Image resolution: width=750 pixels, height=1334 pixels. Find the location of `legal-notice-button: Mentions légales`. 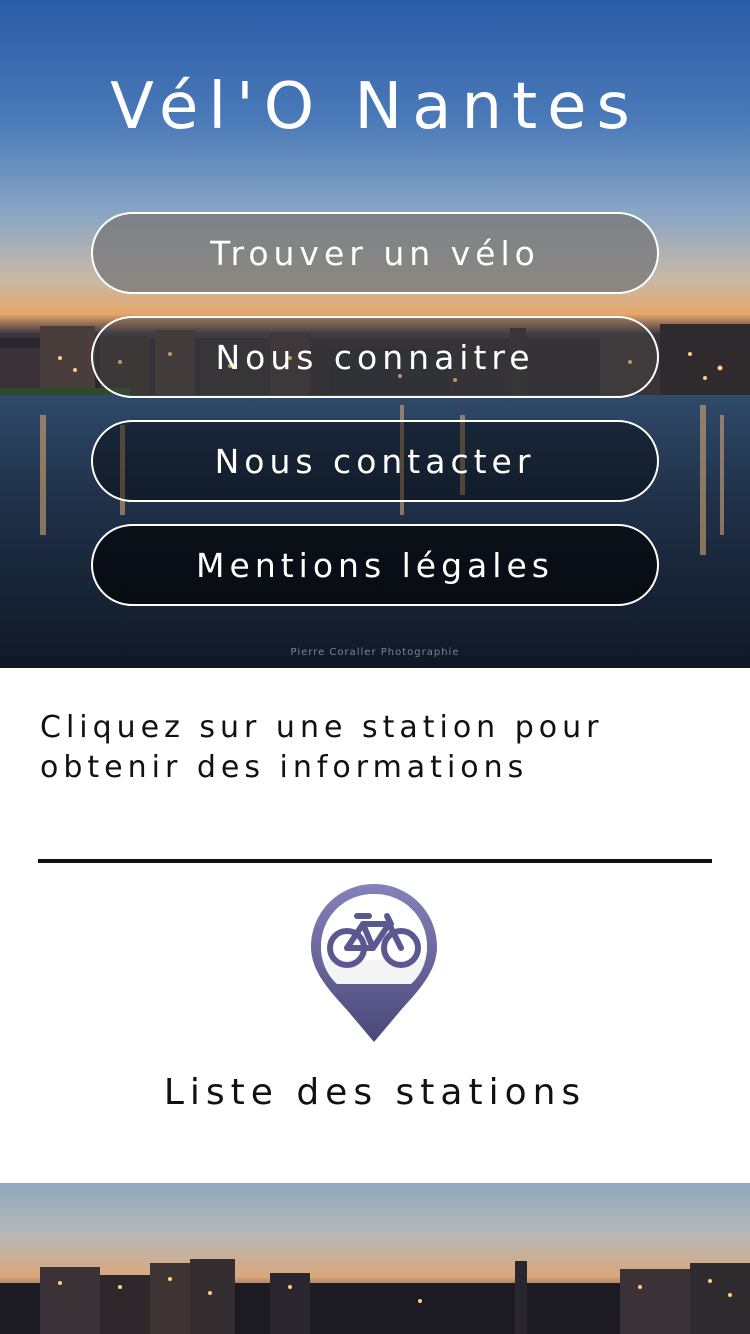

legal-notice-button: Mentions légales is located at coordinates (375, 565).